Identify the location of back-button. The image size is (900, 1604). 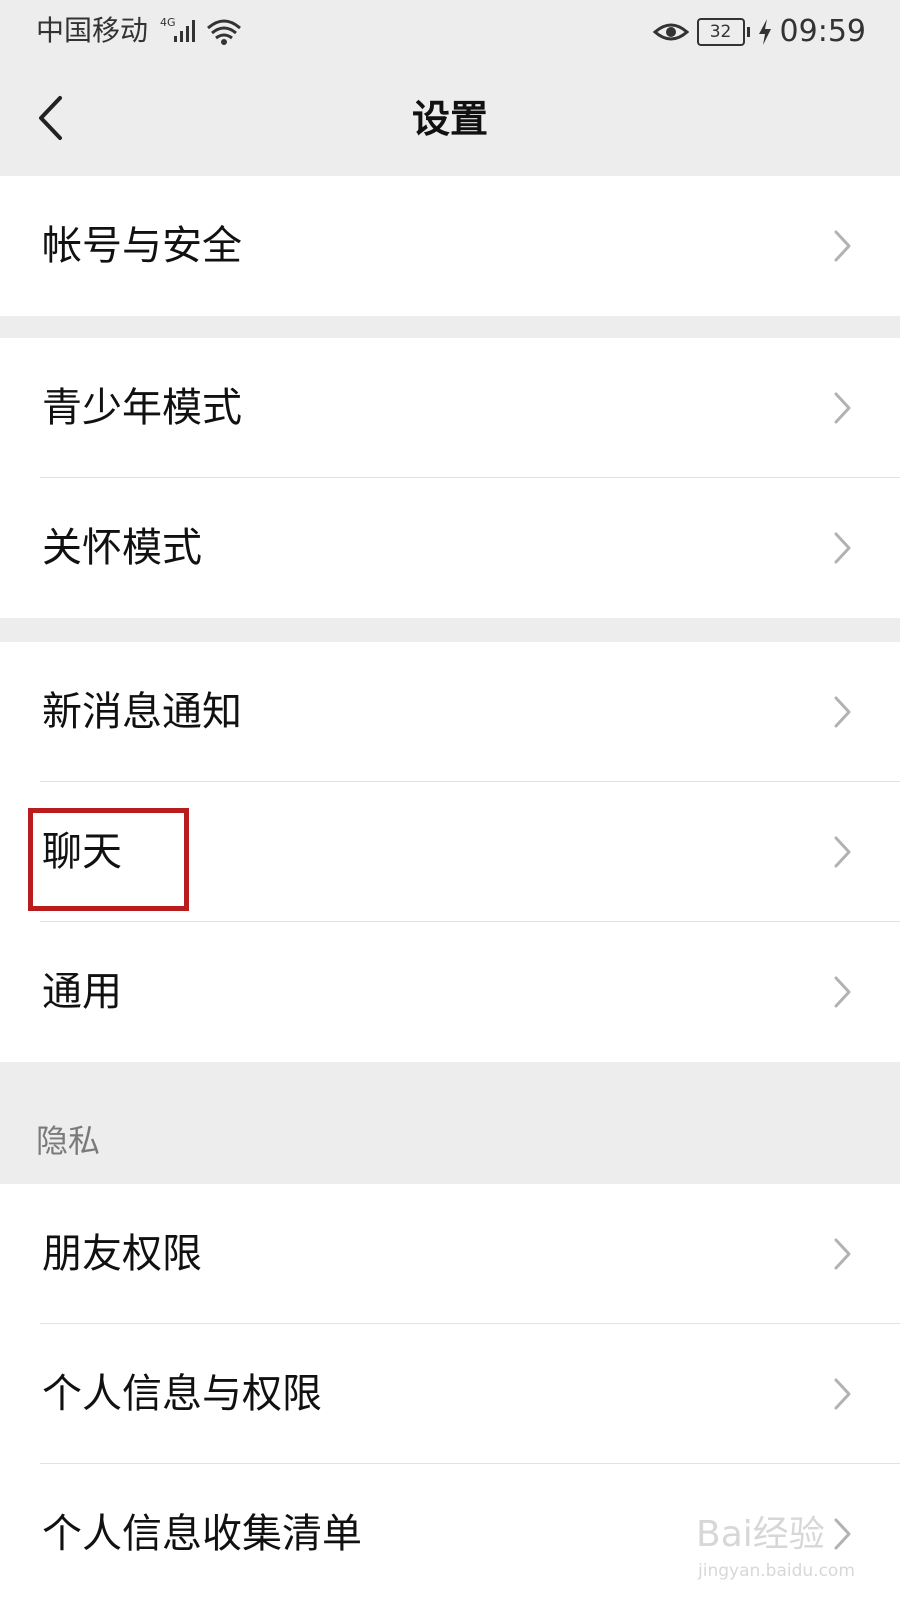
(51, 118).